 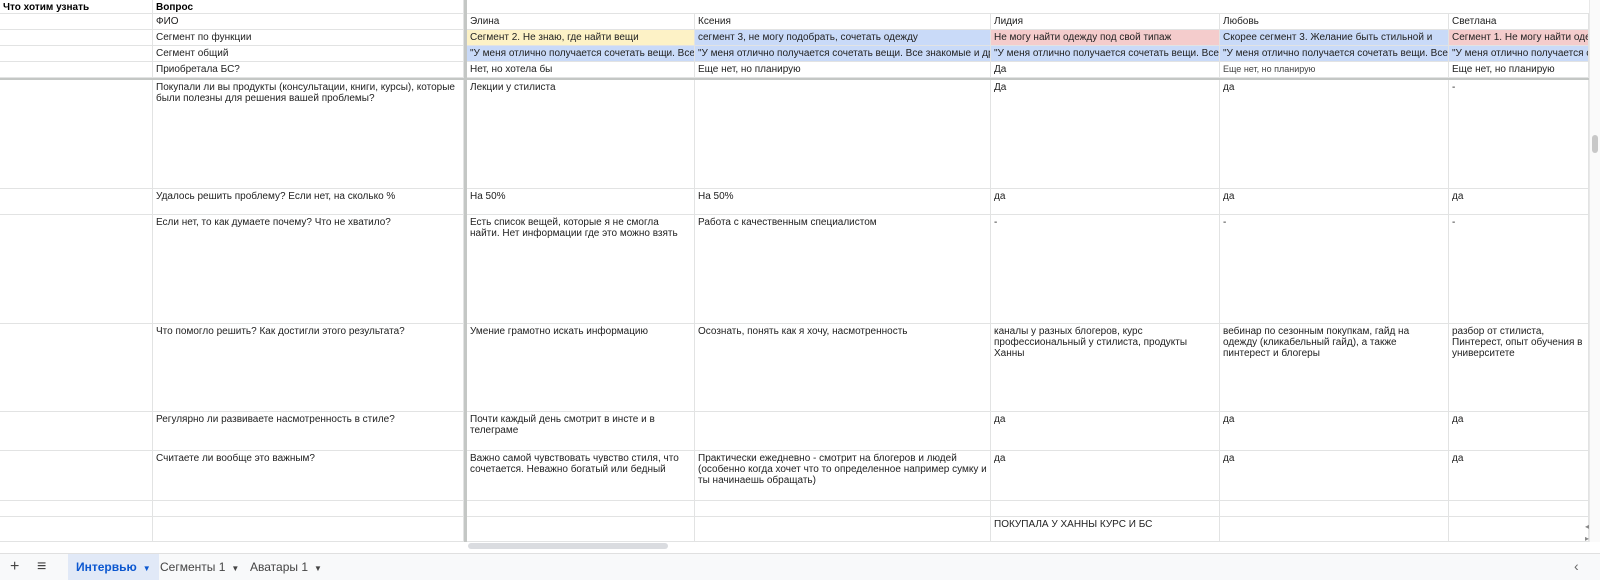 I want to click on profile-value-cell: Нет, но хотела бы, so click(x=581, y=70).